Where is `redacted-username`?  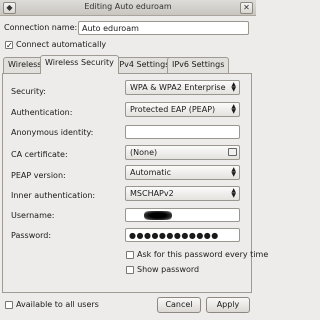 redacted-username is located at coordinates (158, 215).